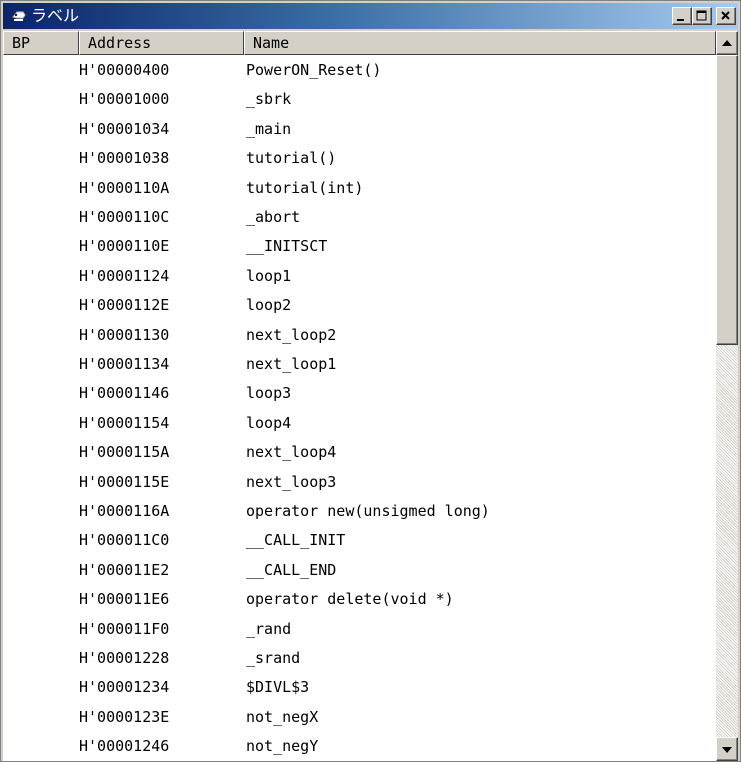 Image resolution: width=741 pixels, height=765 pixels. Describe the element at coordinates (124, 422) in the screenshot. I see `address-cell: H'00001154` at that location.